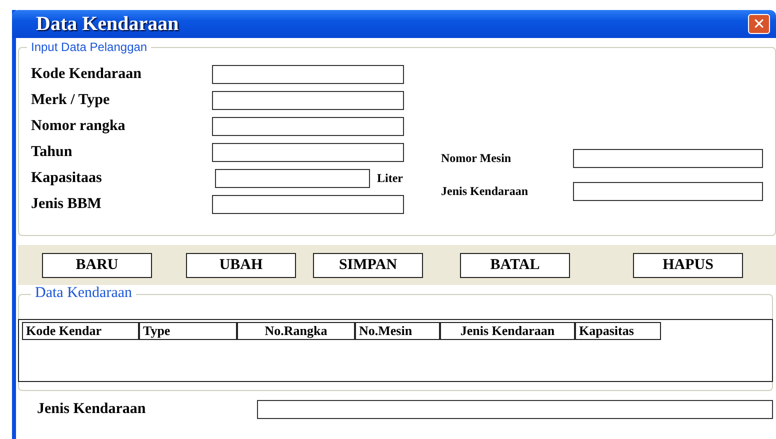 The width and height of the screenshot is (776, 439). What do you see at coordinates (368, 265) in the screenshot?
I see `action-button: SIMPAN` at bounding box center [368, 265].